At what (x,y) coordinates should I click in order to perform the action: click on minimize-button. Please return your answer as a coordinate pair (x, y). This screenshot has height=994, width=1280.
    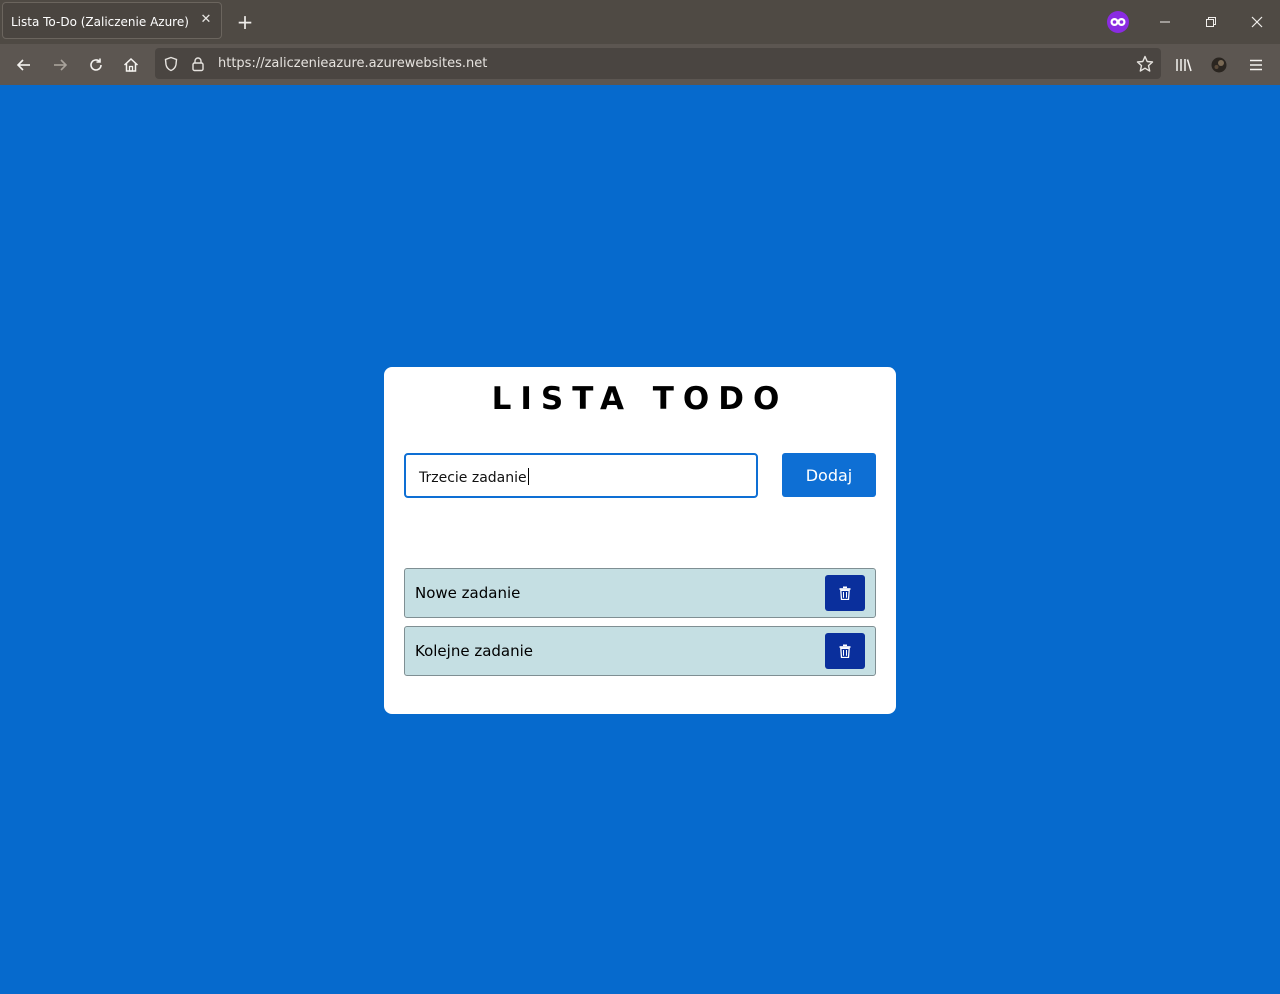
    Looking at the image, I should click on (1165, 22).